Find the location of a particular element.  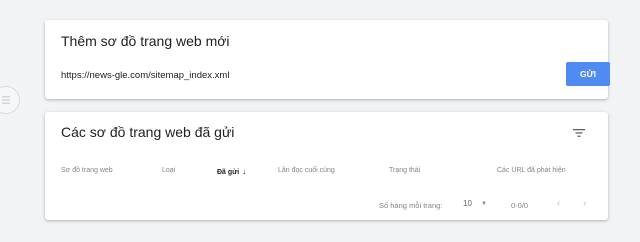

submitted-sitemaps-title: Các sơ đồ trang web đã gửi is located at coordinates (148, 132).